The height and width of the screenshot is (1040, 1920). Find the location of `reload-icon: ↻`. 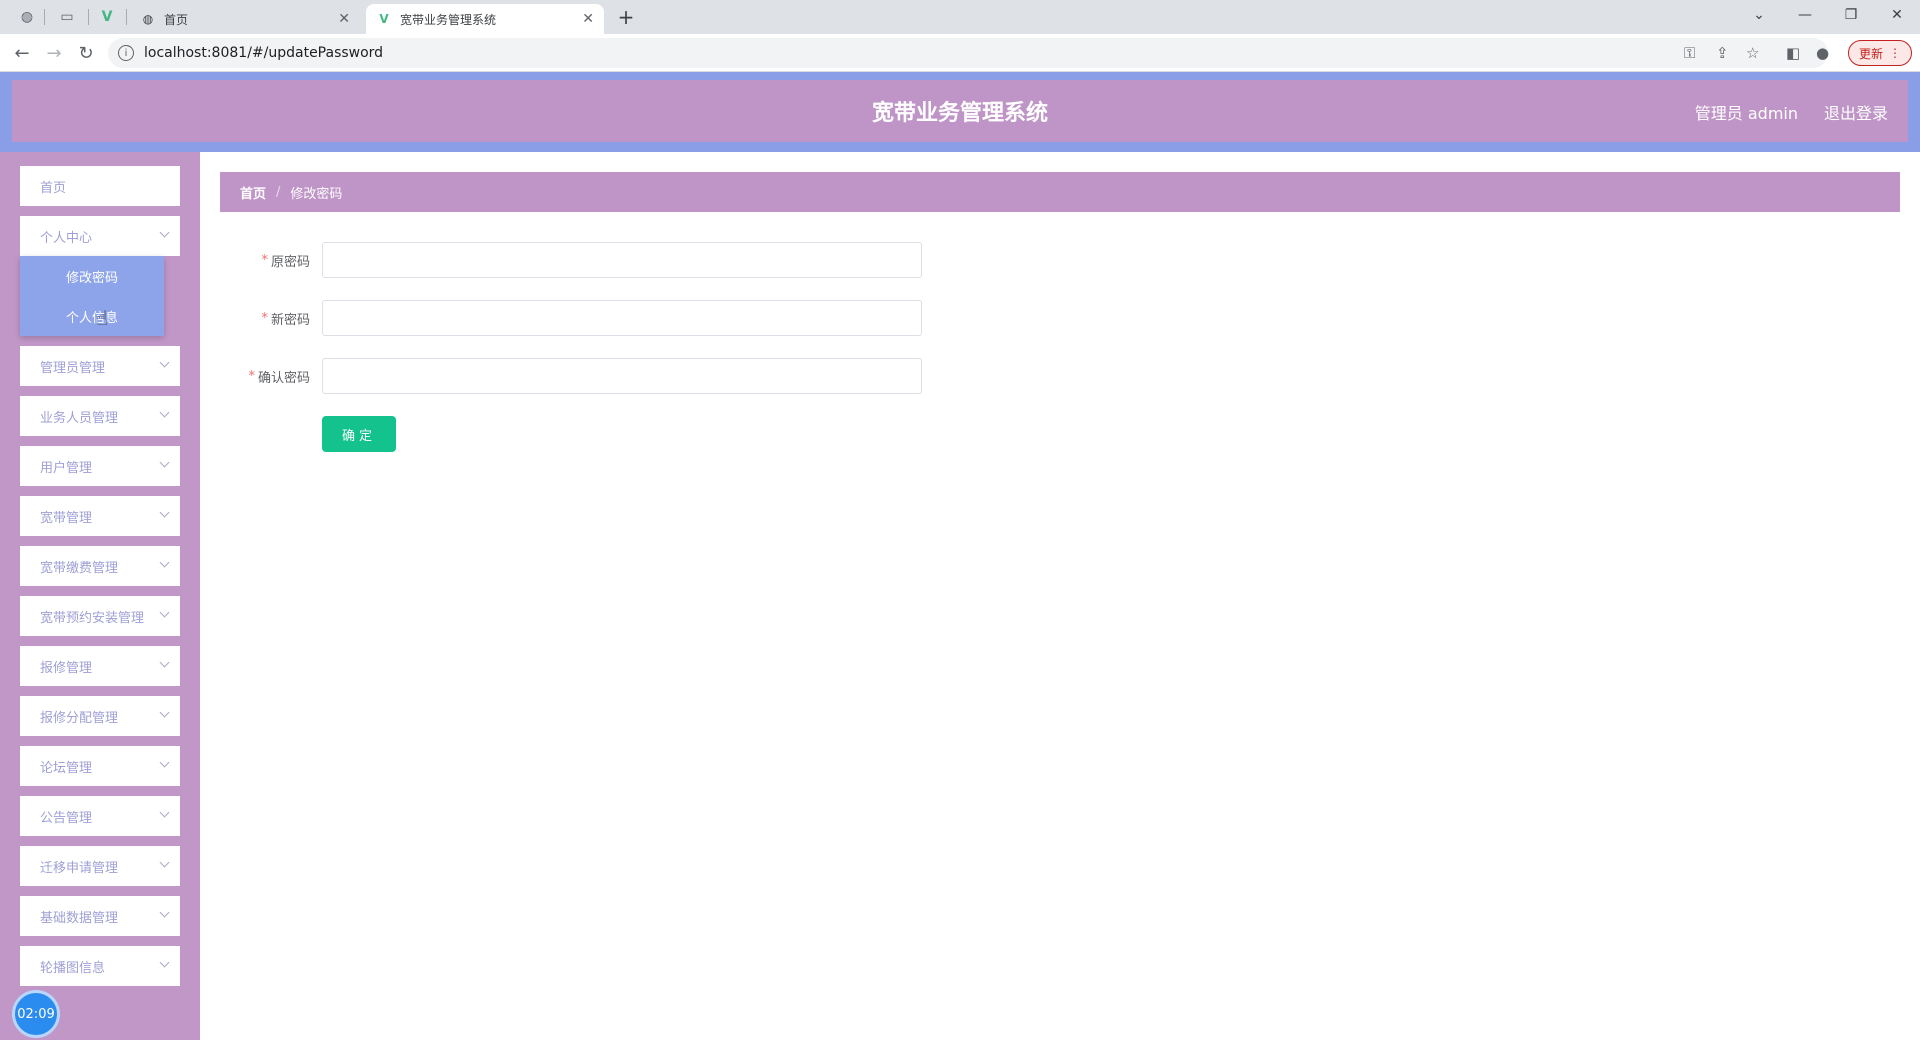

reload-icon: ↻ is located at coordinates (86, 53).